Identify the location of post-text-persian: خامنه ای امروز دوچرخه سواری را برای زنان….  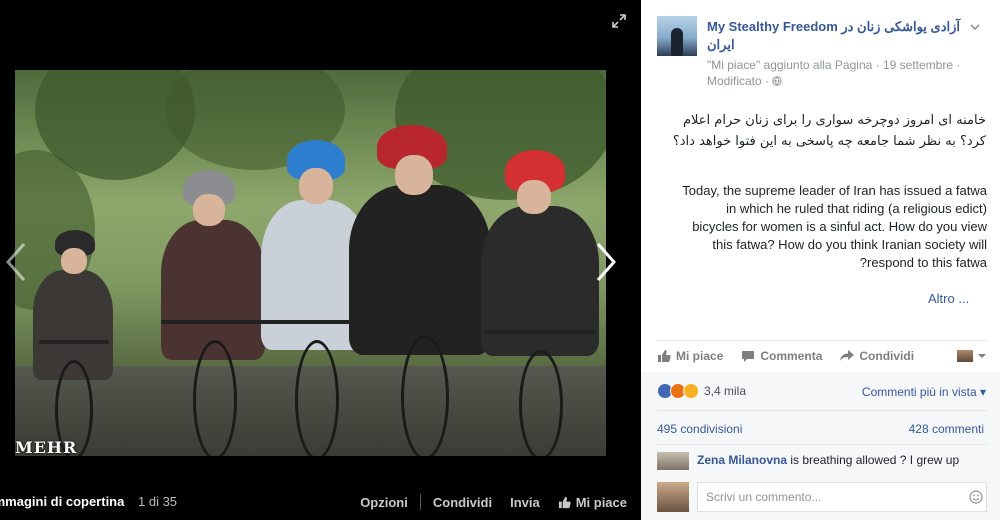
(829, 131).